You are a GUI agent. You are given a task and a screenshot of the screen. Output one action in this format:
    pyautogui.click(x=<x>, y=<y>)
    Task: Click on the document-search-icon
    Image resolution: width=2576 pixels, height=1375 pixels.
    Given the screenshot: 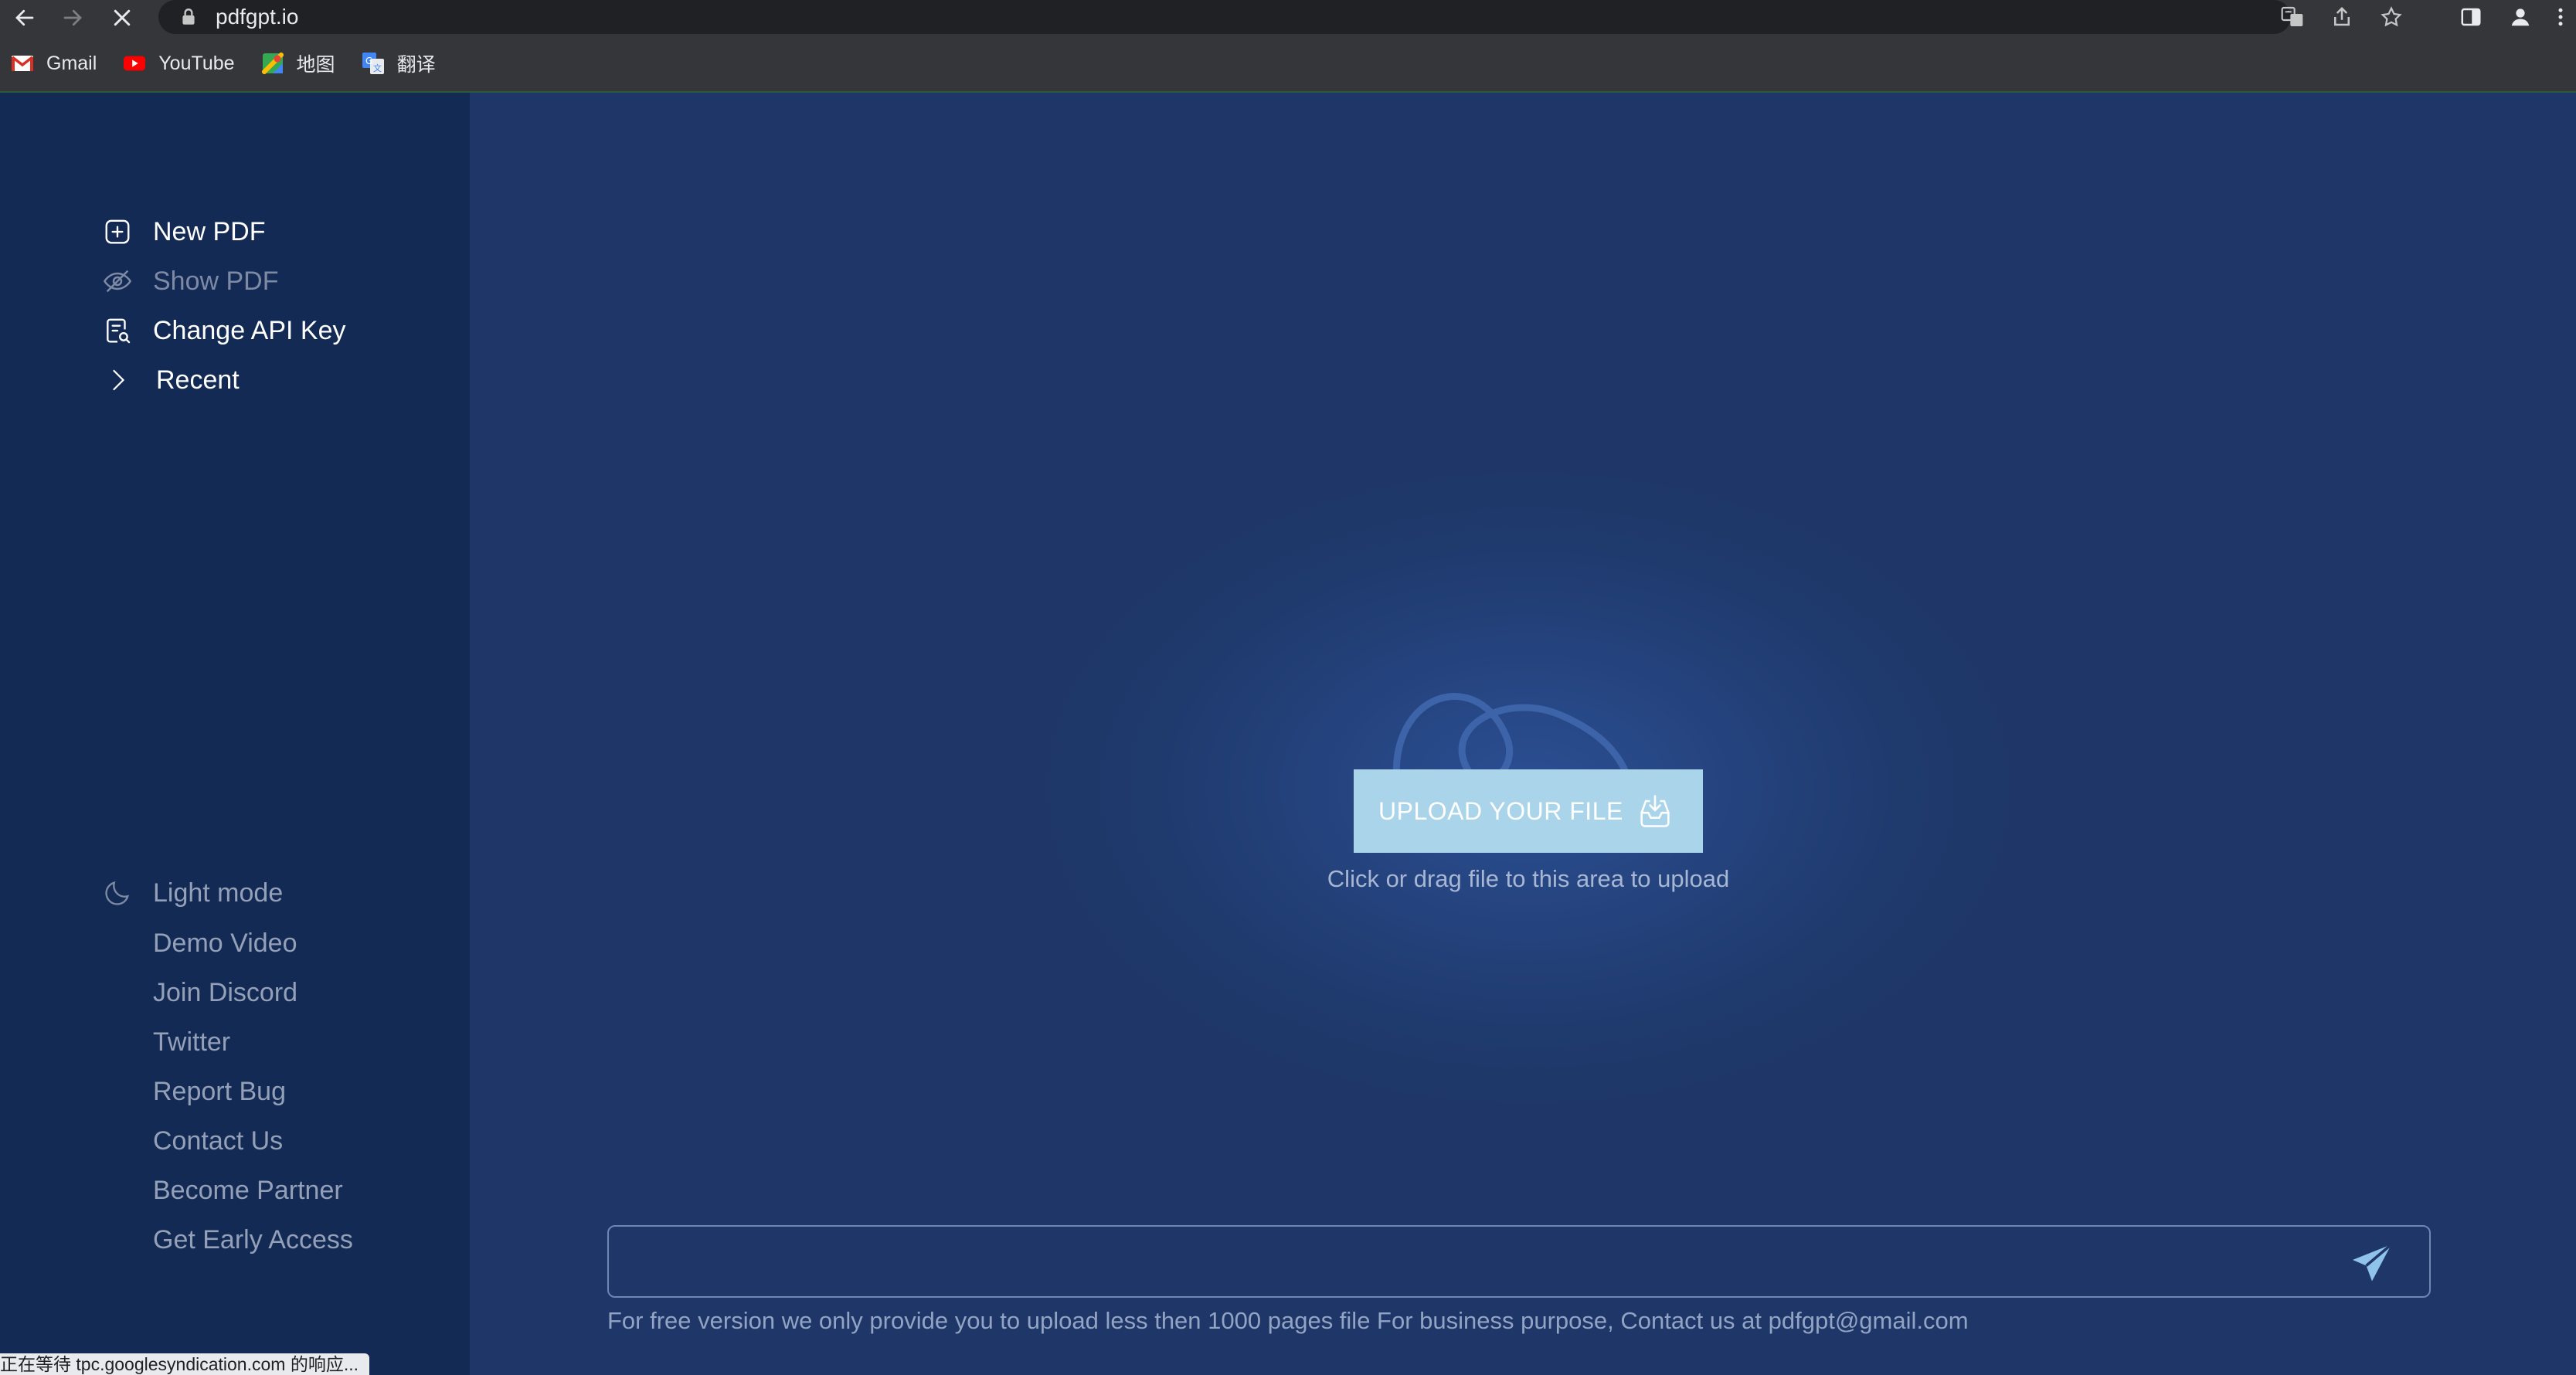 What is the action you would take?
    pyautogui.click(x=117, y=330)
    